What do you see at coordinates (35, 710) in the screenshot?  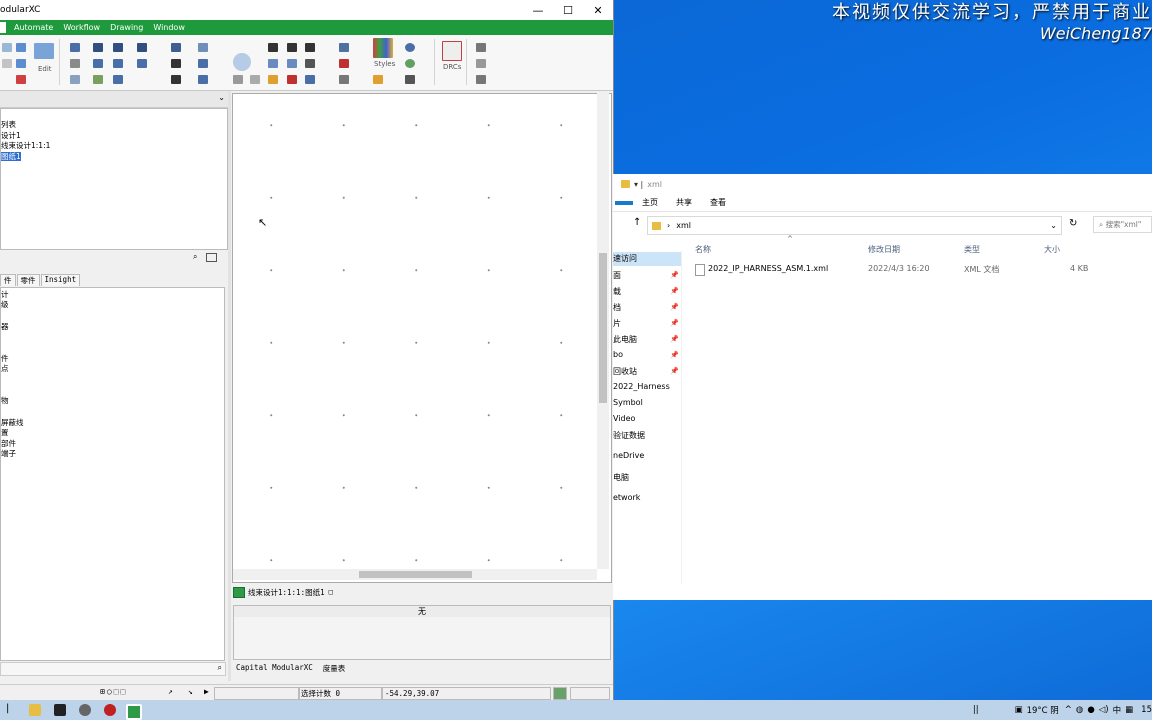 I see `file-explorer-icon` at bounding box center [35, 710].